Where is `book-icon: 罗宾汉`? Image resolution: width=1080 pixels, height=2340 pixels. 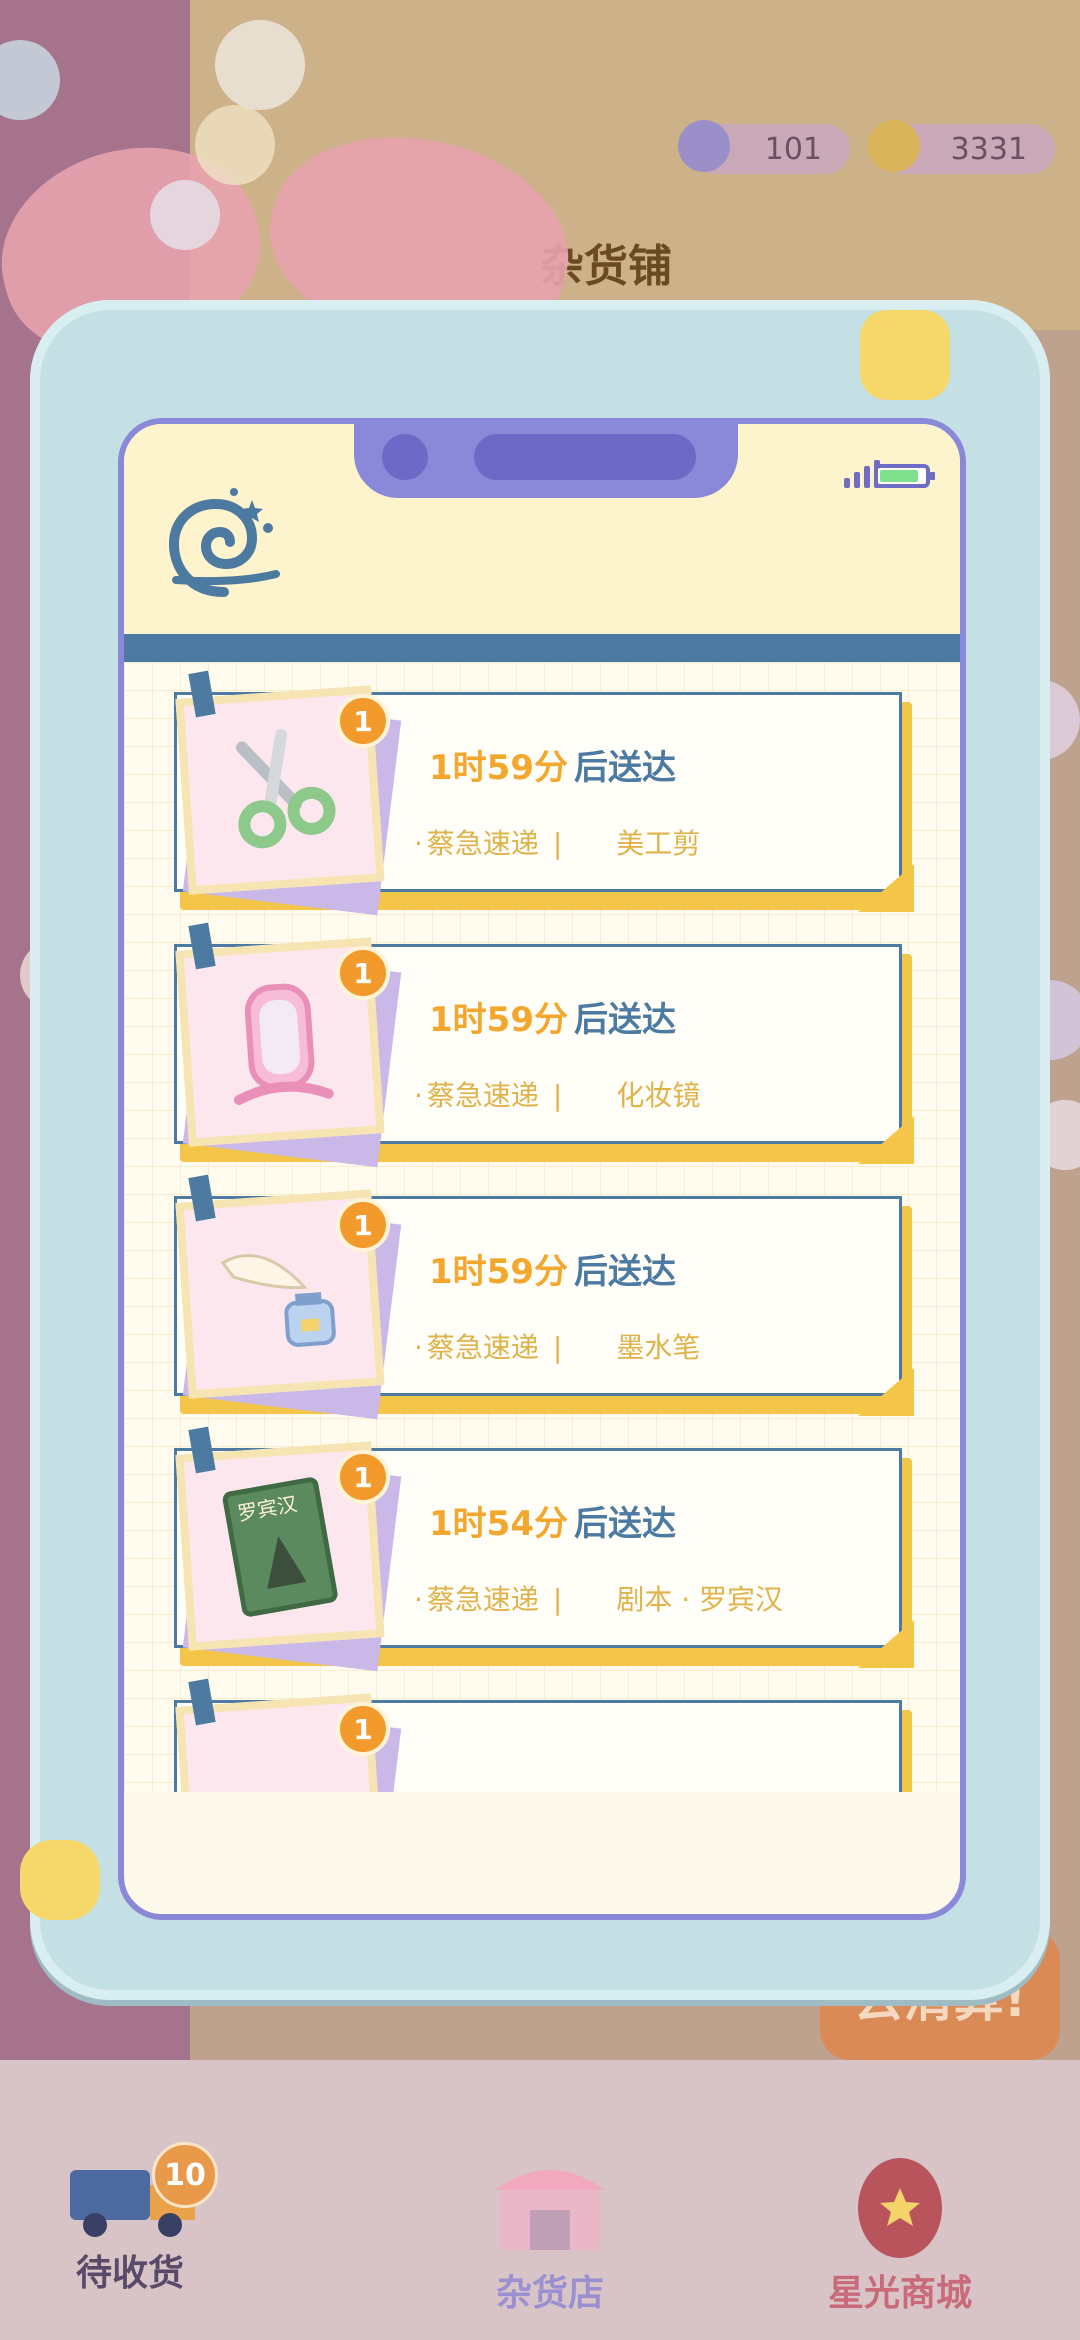 book-icon: 罗宾汉 is located at coordinates (280, 1547).